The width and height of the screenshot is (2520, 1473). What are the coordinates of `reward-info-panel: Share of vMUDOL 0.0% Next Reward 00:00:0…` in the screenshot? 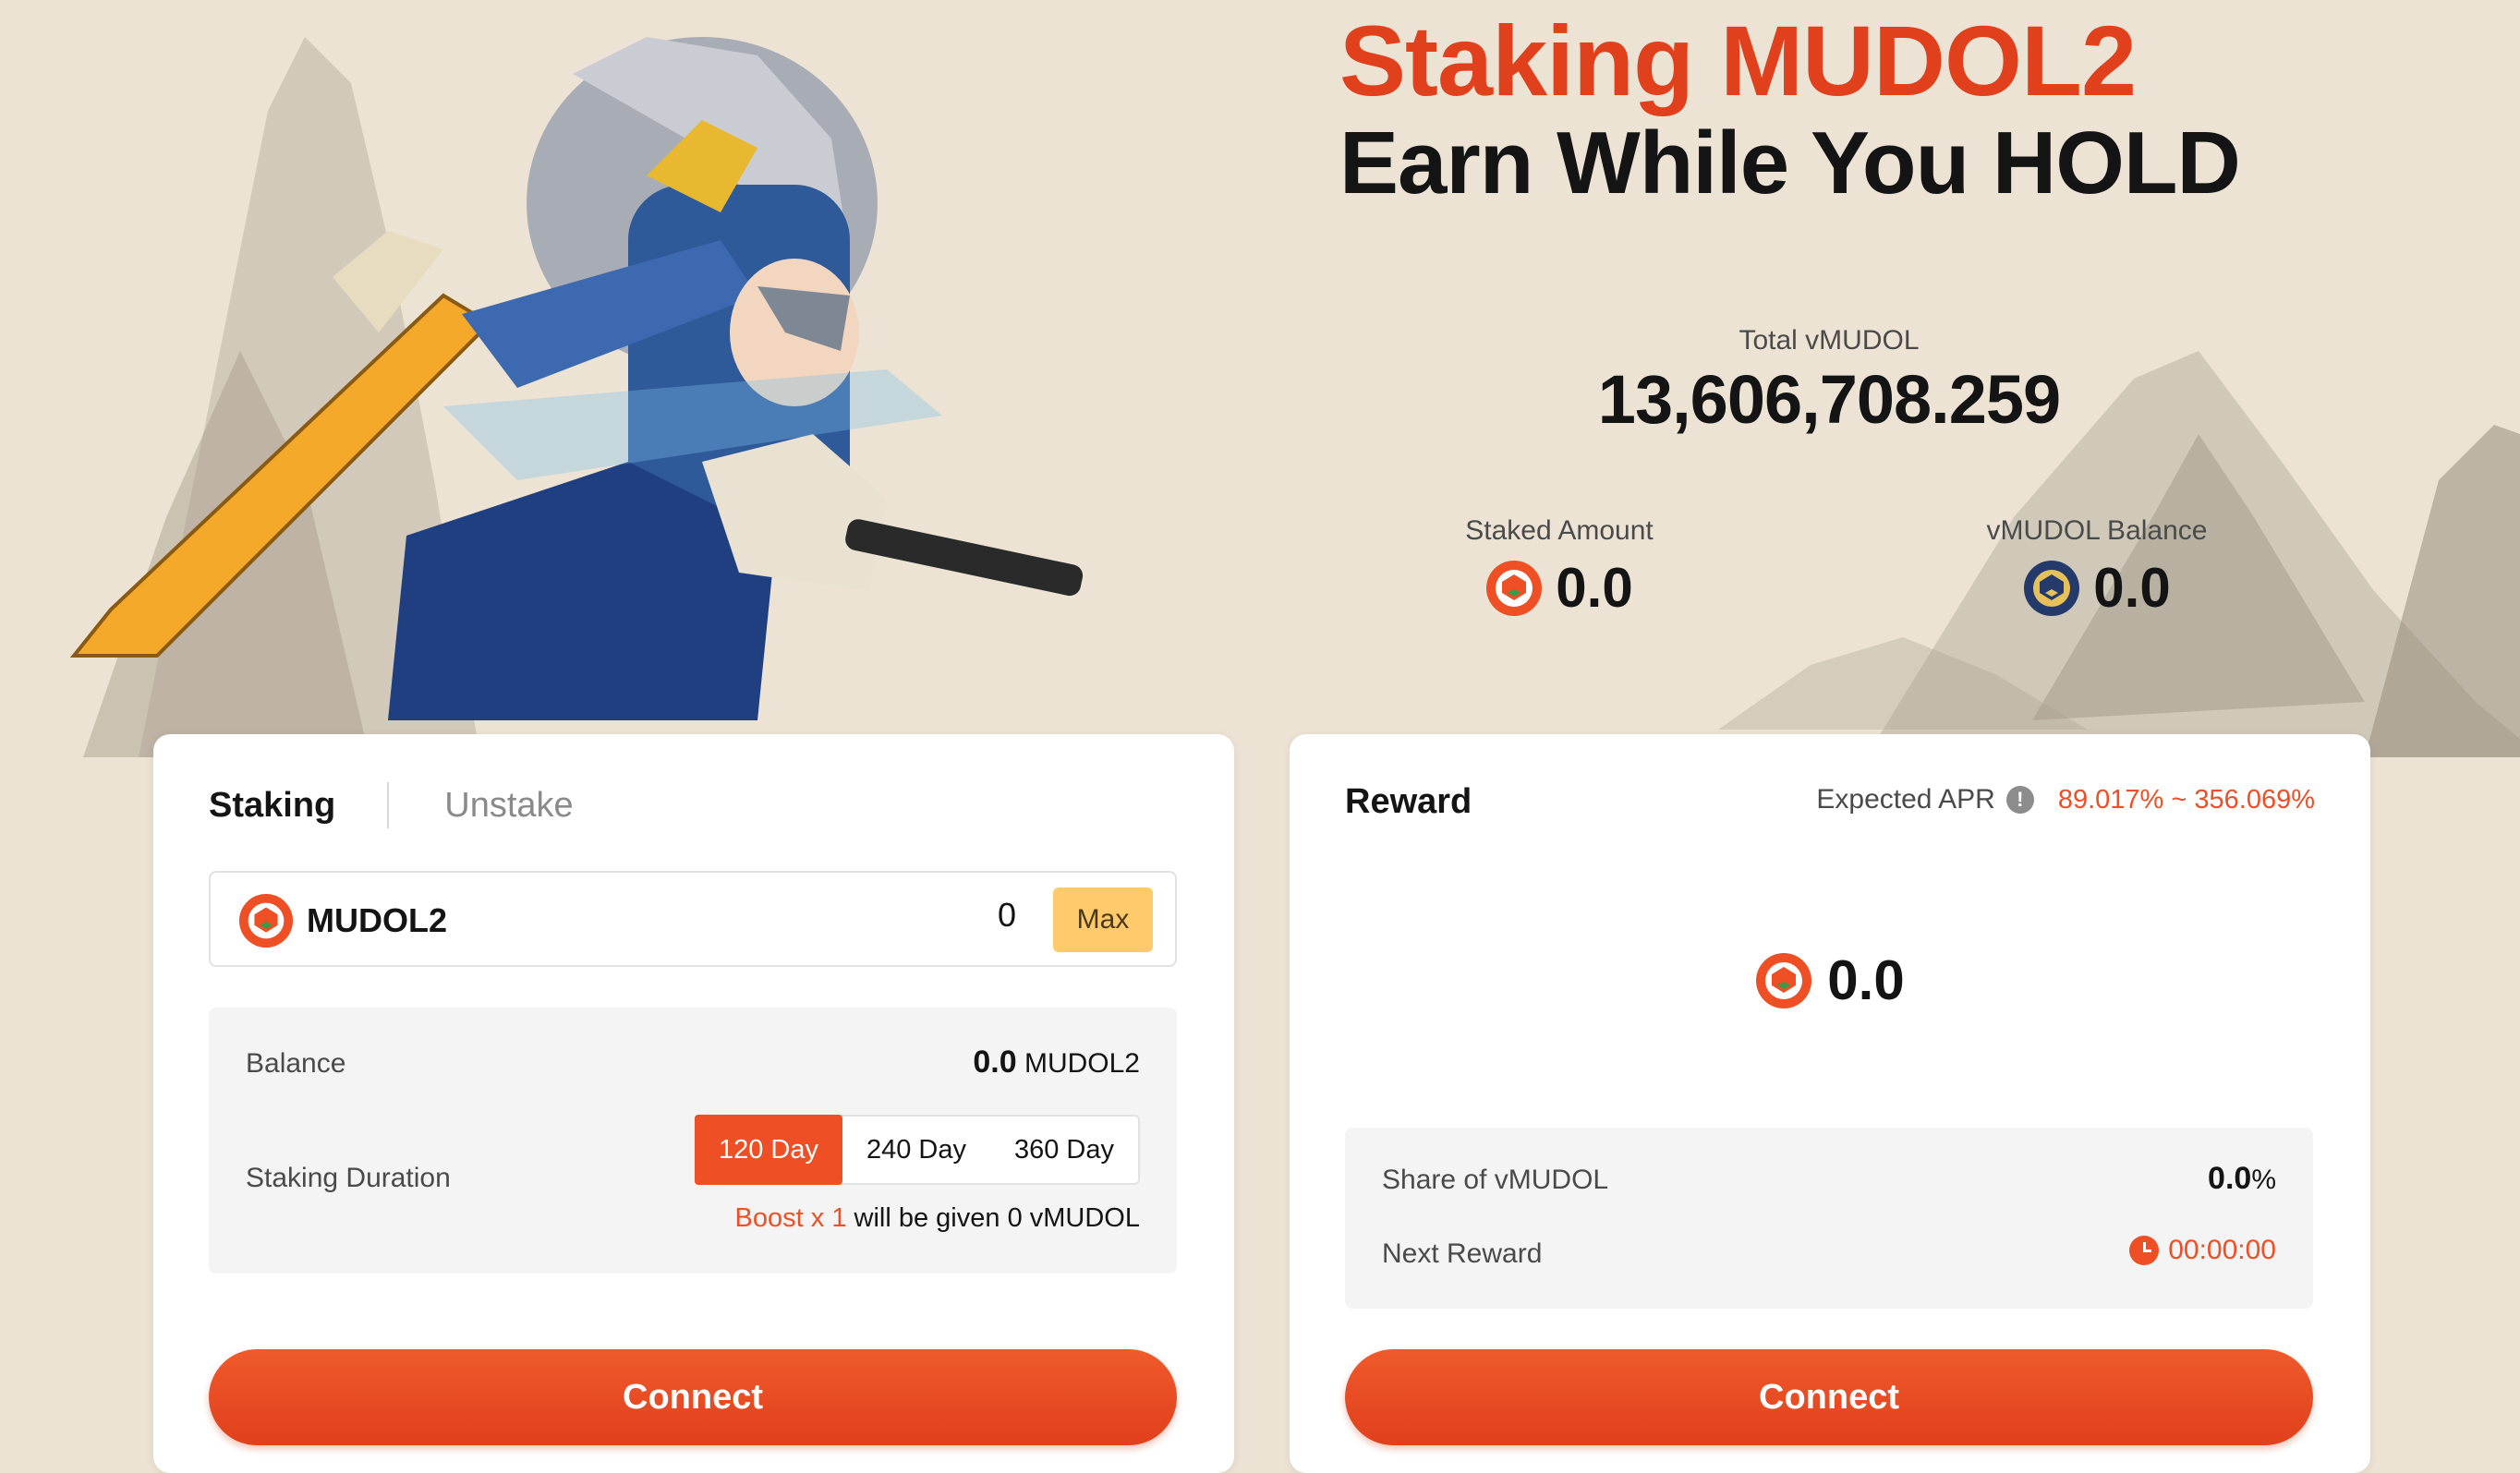 It's located at (1829, 1218).